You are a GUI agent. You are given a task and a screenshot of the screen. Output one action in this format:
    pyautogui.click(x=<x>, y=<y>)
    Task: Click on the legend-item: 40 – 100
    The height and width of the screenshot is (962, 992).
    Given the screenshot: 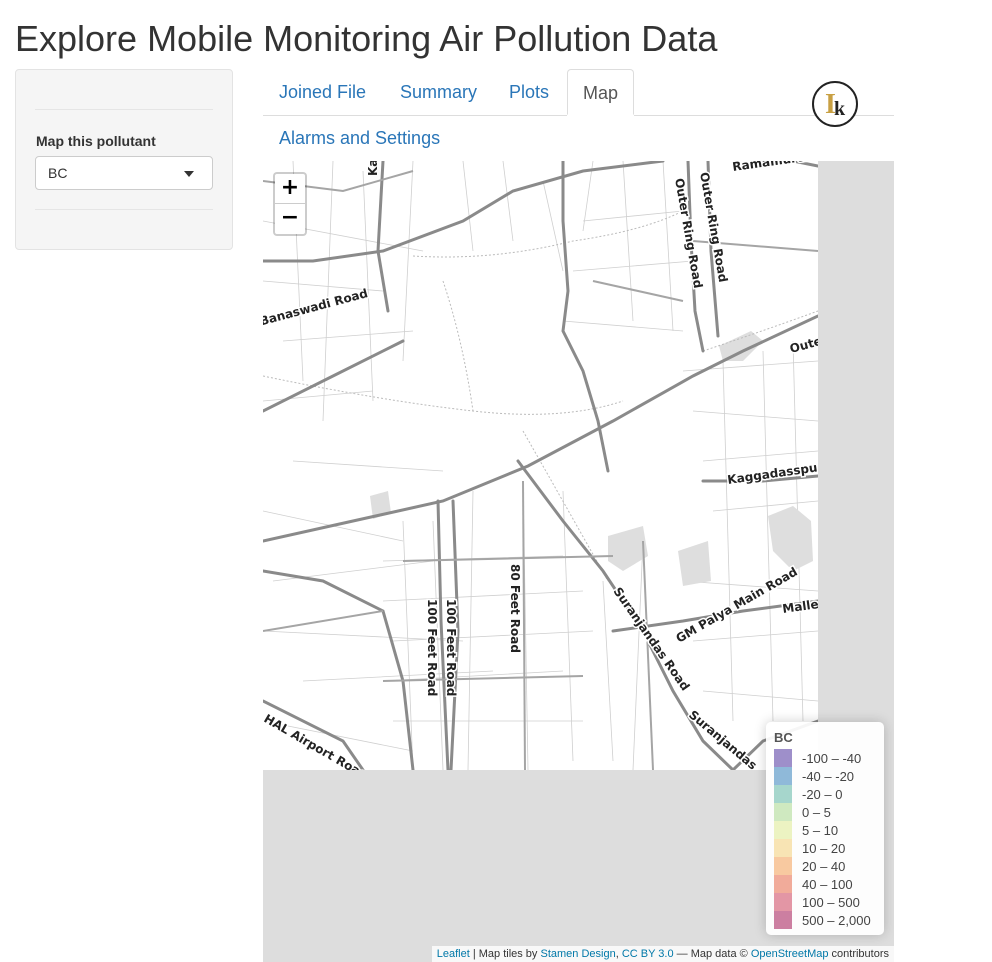 What is the action you would take?
    pyautogui.click(x=826, y=884)
    